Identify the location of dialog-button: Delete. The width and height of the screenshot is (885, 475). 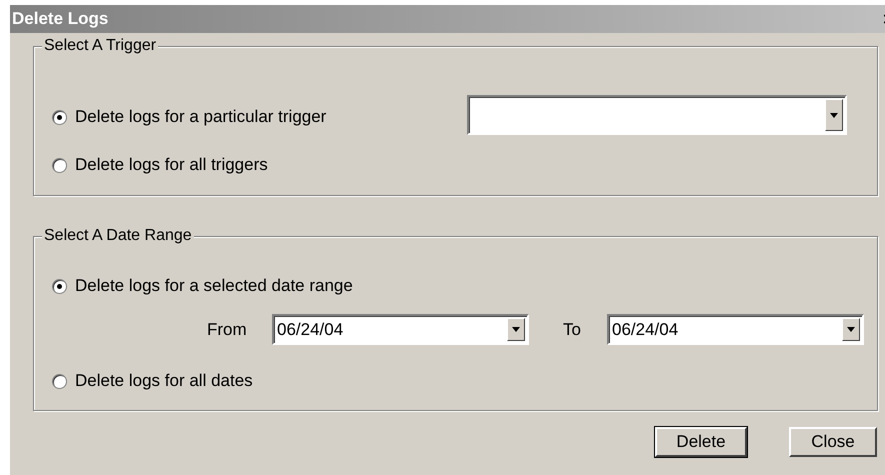
(701, 442).